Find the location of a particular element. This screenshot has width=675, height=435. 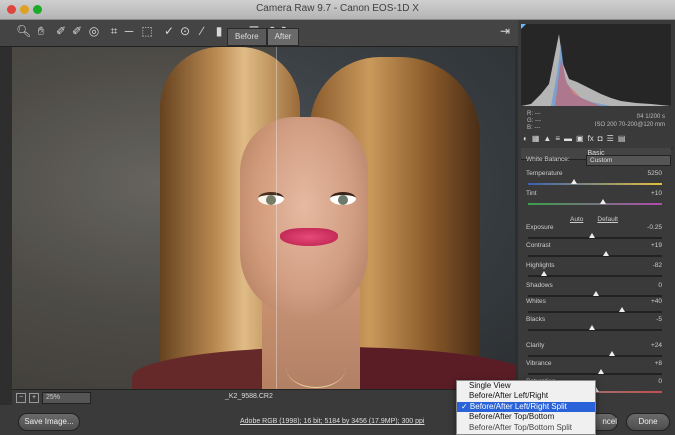

slider-value: +19 is located at coordinates (656, 245).